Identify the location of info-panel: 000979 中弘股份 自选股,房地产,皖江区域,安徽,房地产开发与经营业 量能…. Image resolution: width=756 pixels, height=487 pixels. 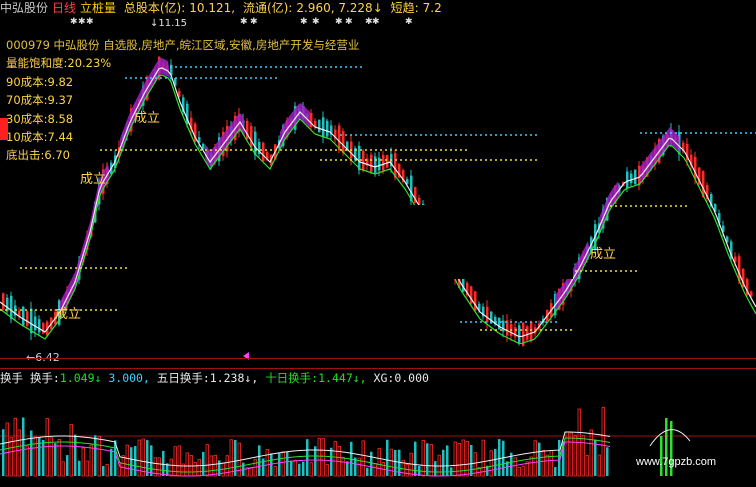
(182, 100).